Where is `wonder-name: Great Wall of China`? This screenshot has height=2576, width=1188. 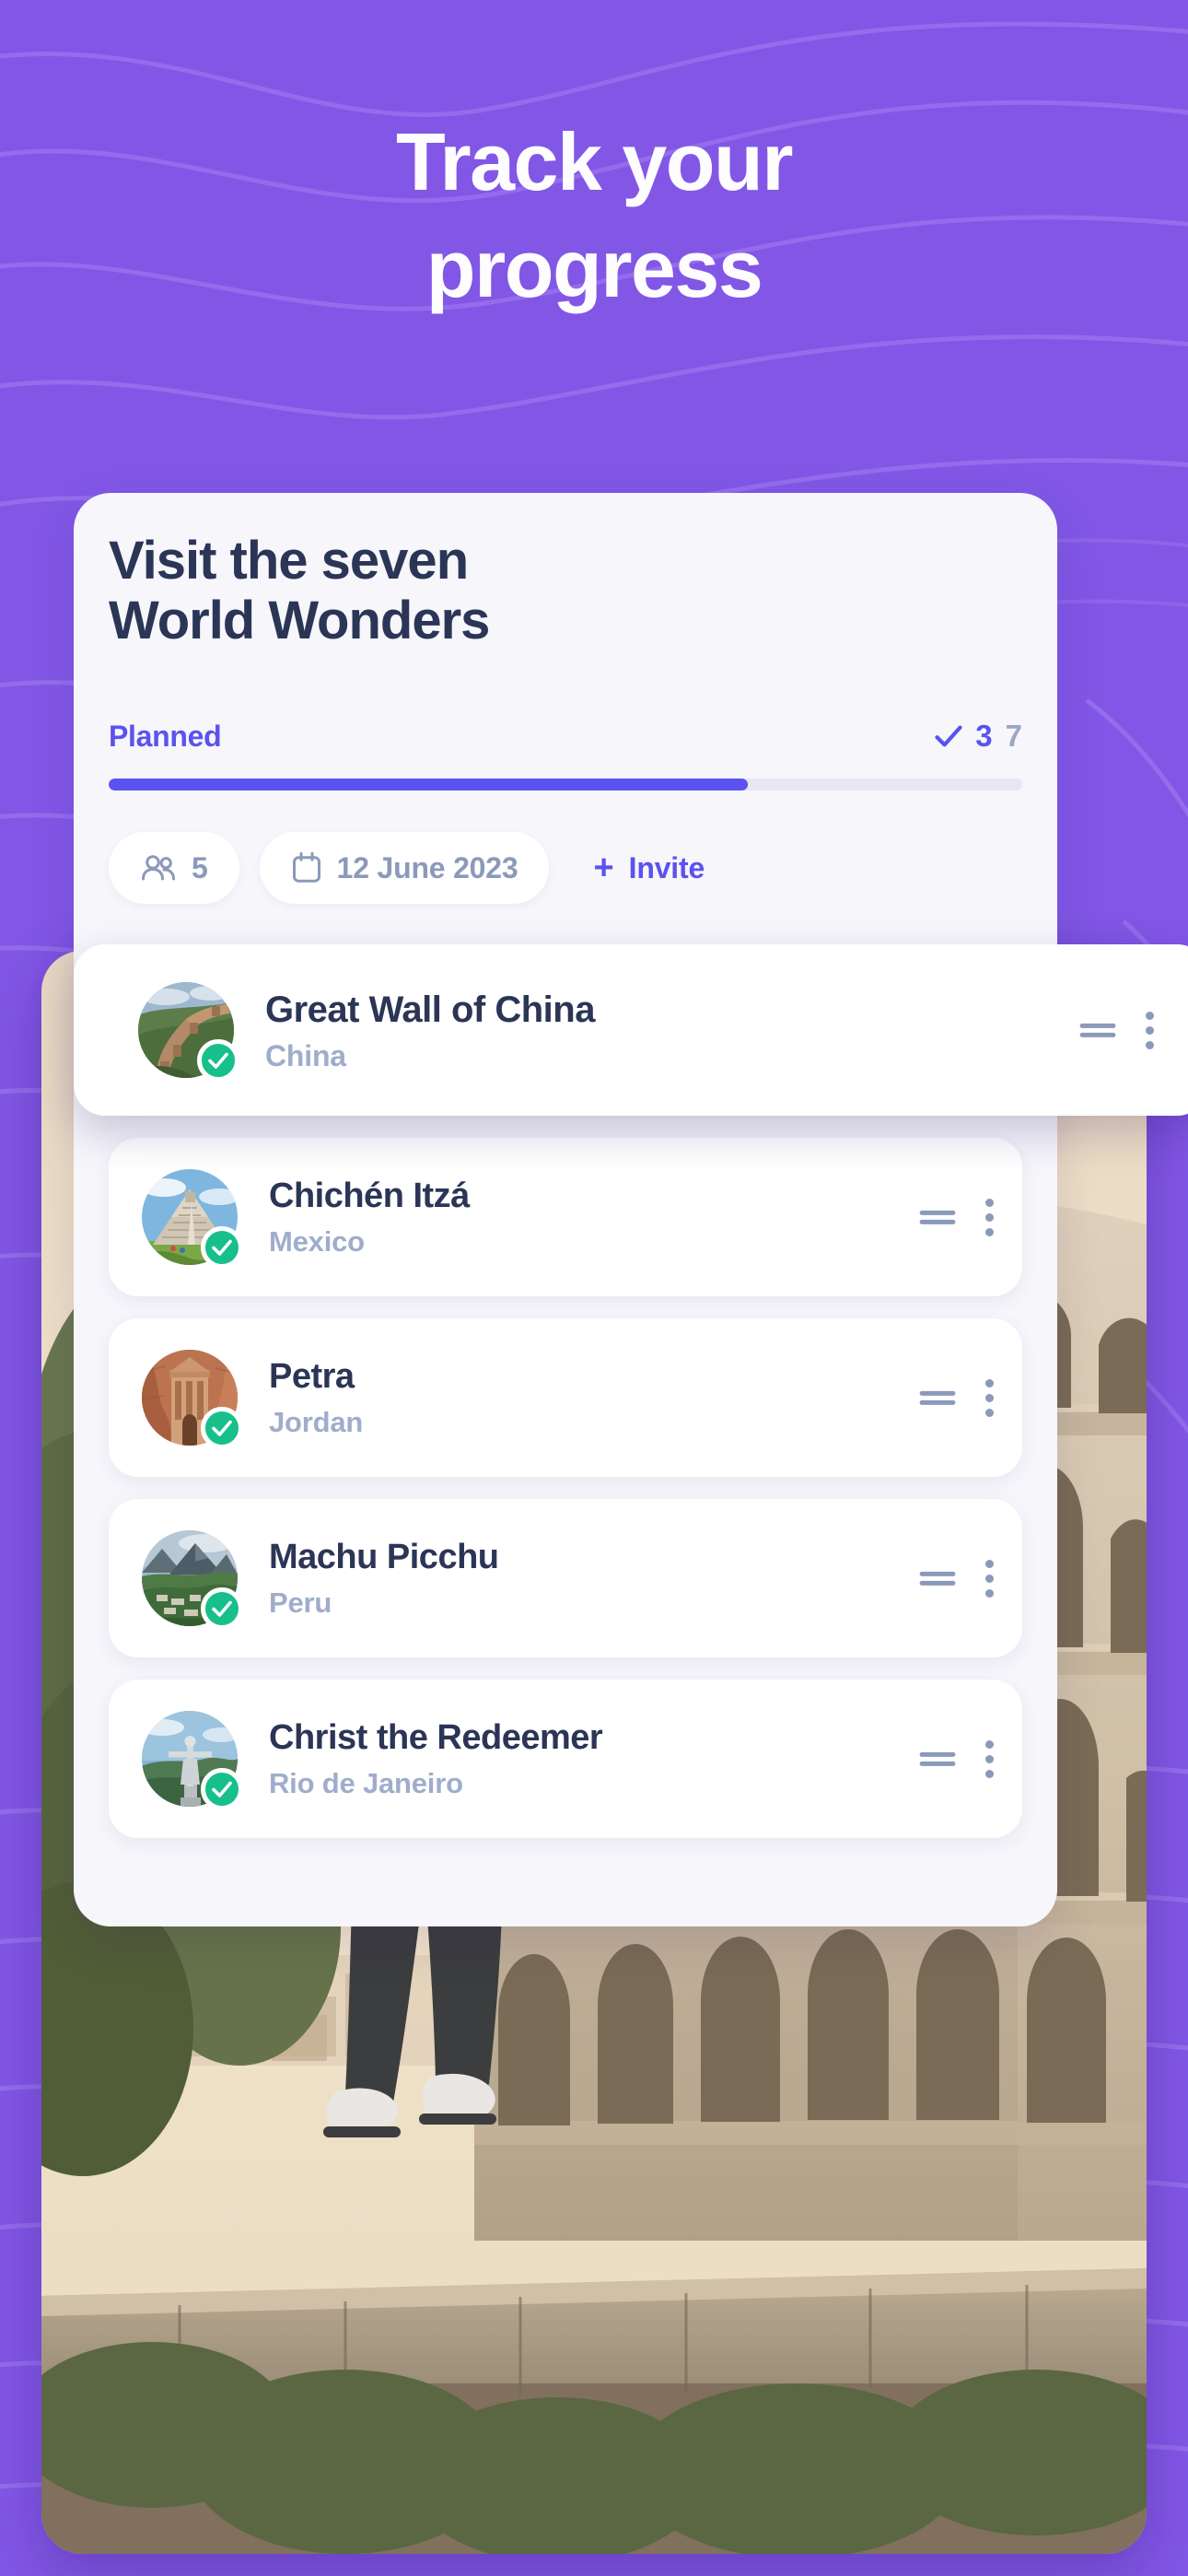
wonder-name: Great Wall of China is located at coordinates (430, 1009).